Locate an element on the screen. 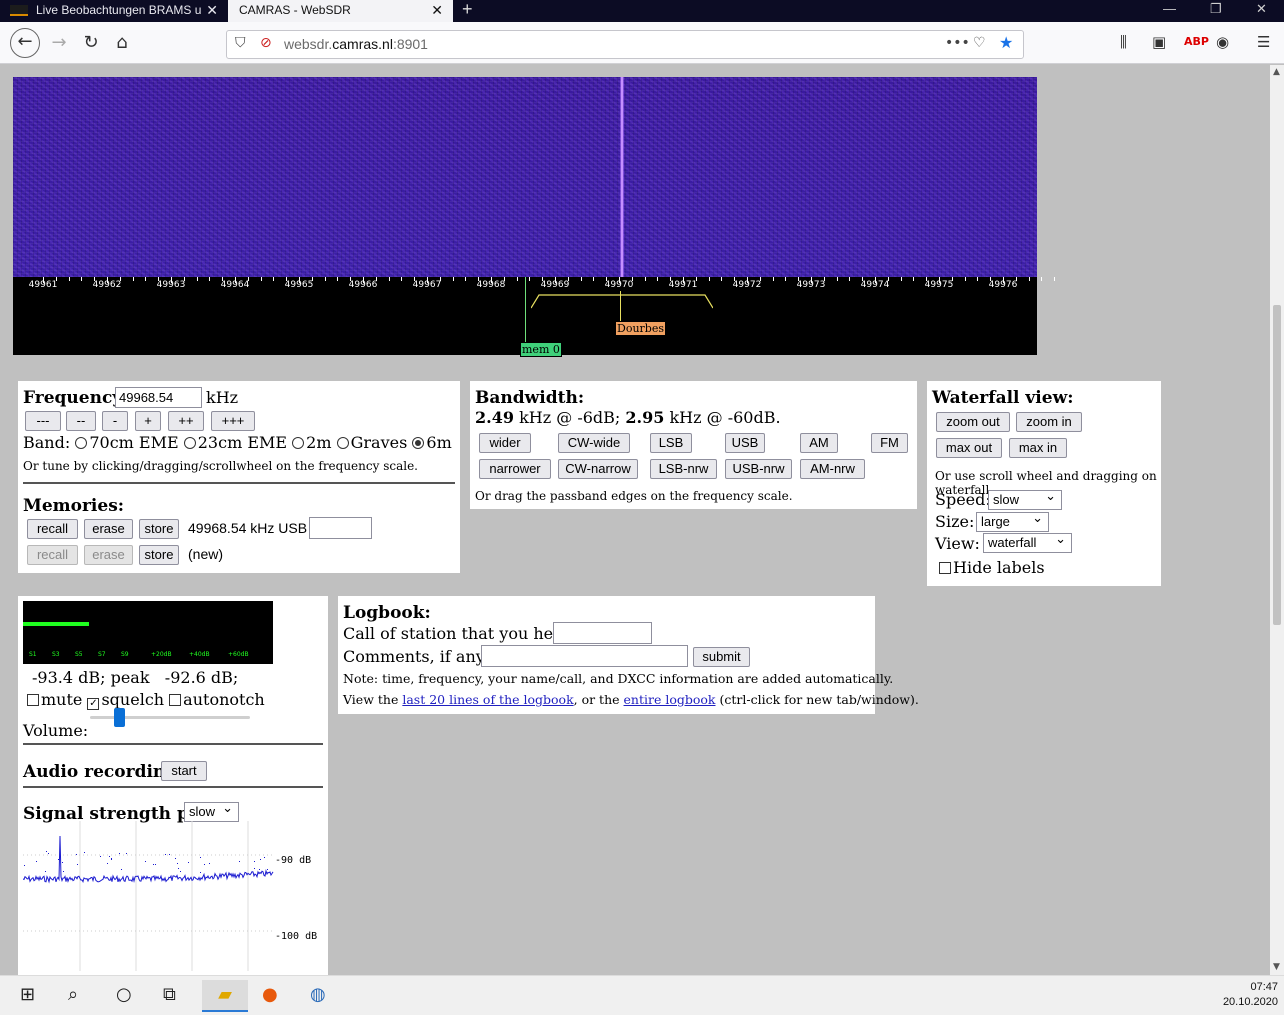 The image size is (1284, 1015). home-icon: ⌂ is located at coordinates (122, 44).